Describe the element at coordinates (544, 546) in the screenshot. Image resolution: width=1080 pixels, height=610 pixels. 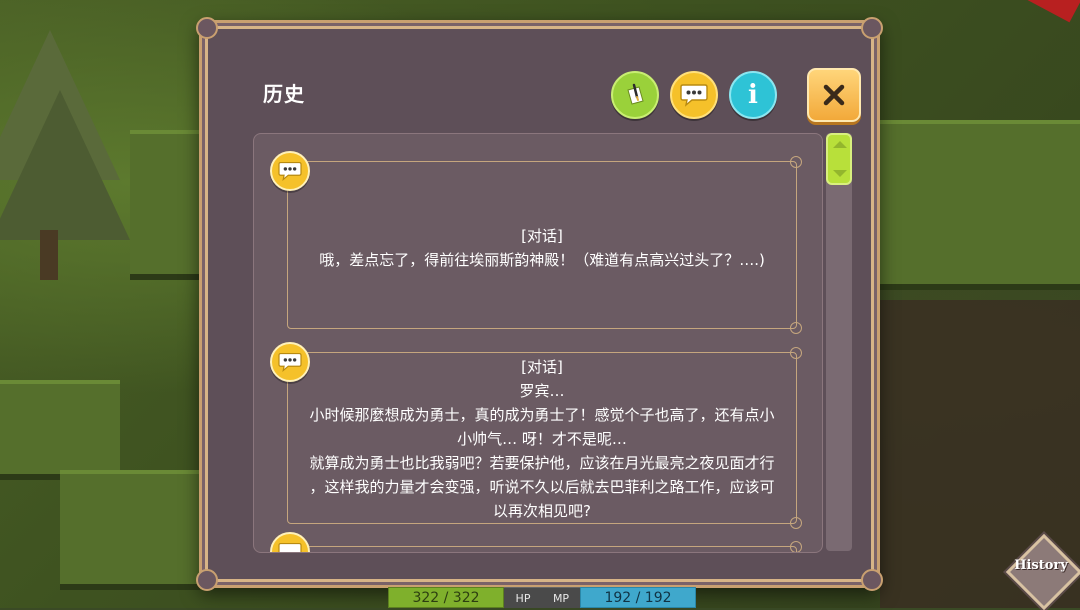
I see `history-entry` at that location.